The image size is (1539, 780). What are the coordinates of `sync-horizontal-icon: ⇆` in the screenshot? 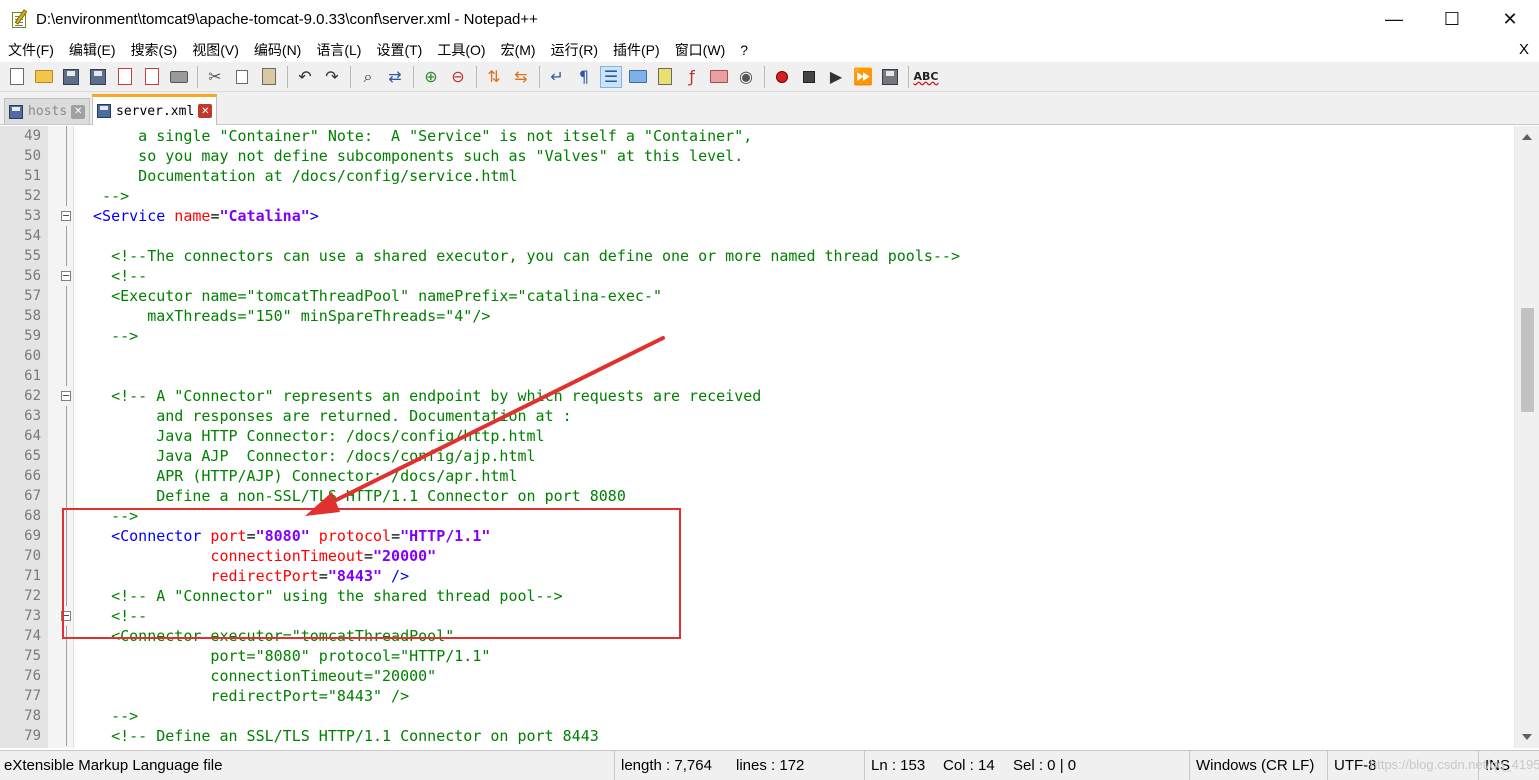 It's located at (521, 77).